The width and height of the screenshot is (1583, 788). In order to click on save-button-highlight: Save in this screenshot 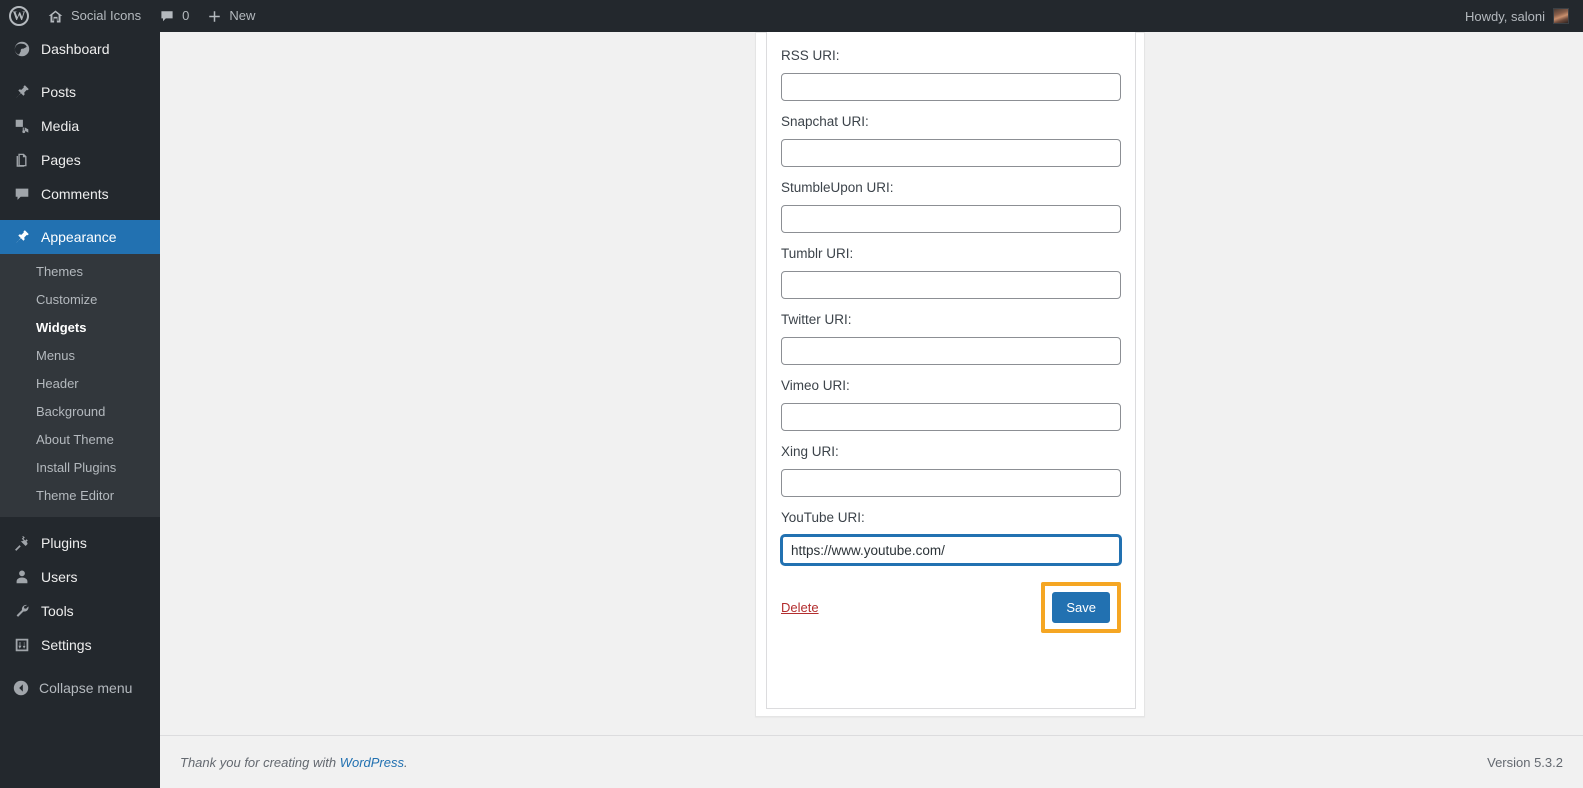, I will do `click(1081, 607)`.